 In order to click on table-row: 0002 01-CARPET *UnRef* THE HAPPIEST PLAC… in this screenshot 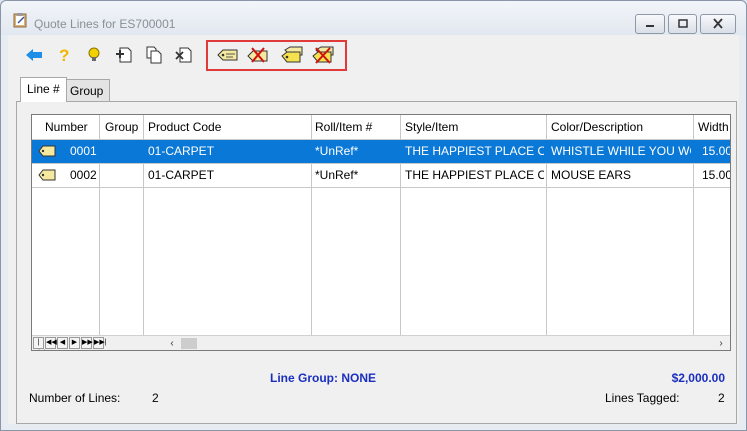, I will do `click(381, 175)`.